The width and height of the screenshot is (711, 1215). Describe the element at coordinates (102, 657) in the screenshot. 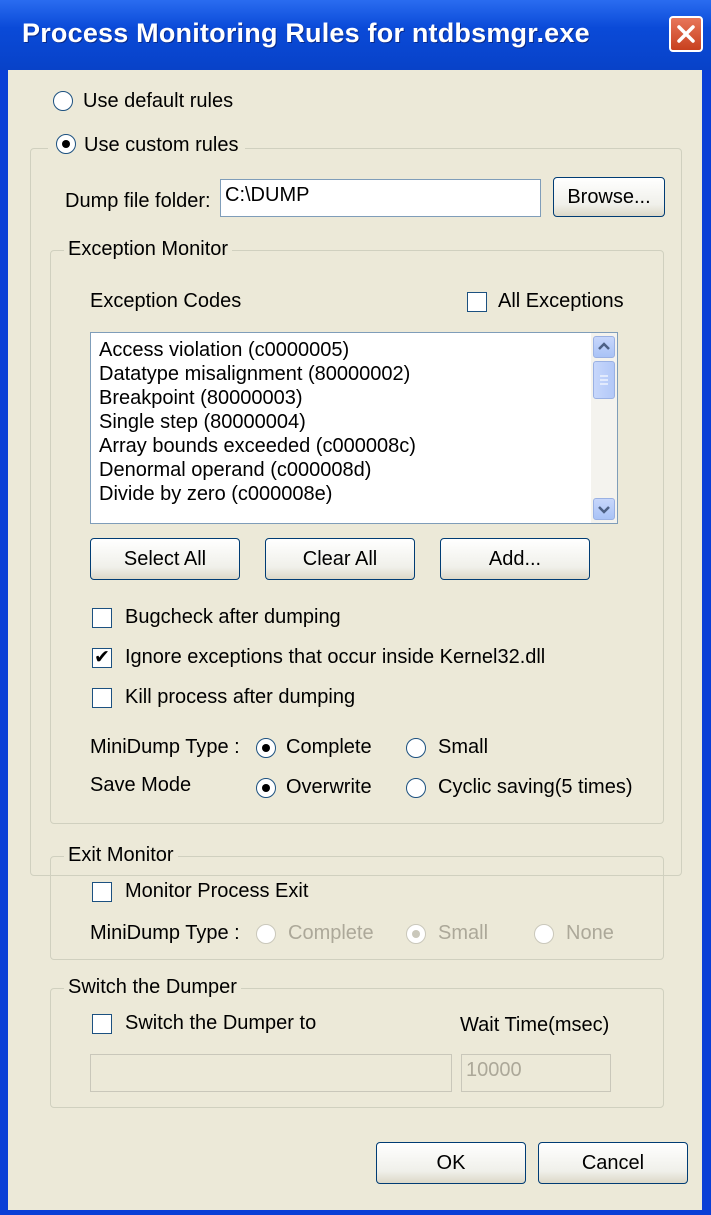

I see `ignore-kernel32-checkbox` at that location.